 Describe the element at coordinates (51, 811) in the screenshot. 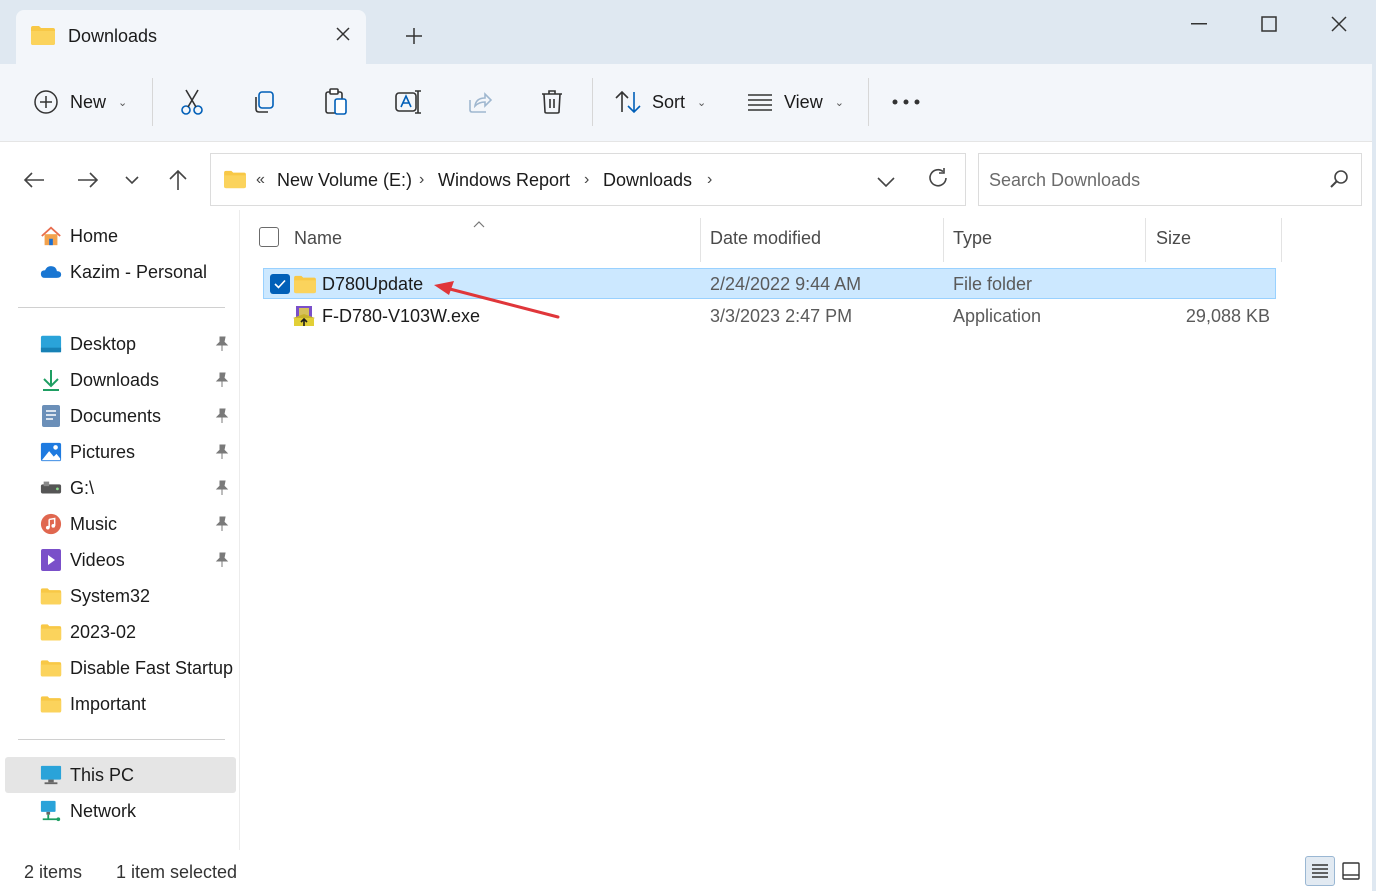

I see `network-icon` at that location.